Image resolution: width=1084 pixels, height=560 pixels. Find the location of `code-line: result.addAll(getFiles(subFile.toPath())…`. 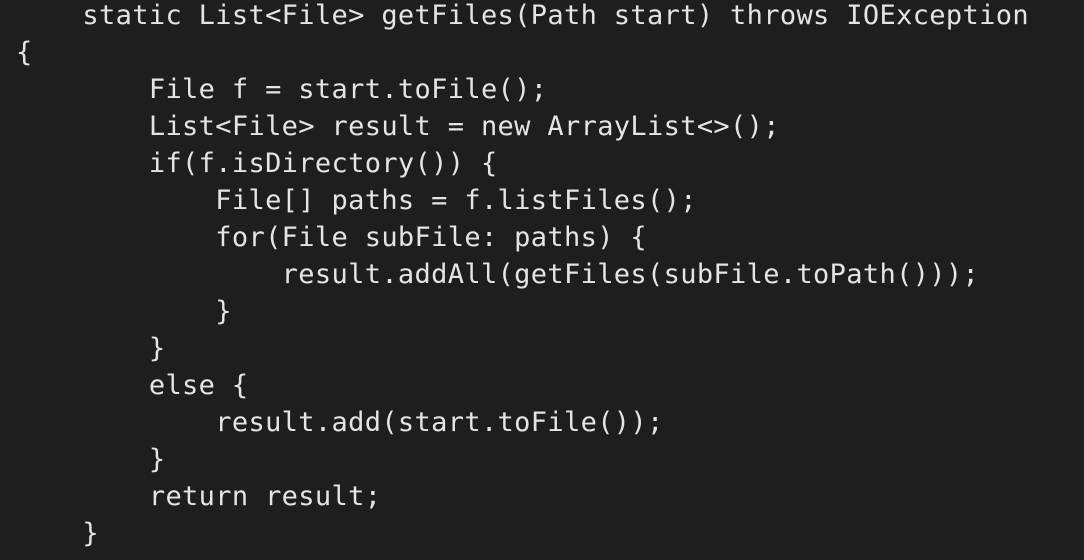

code-line: result.addAll(getFiles(subFile.toPath())… is located at coordinates (522, 274).